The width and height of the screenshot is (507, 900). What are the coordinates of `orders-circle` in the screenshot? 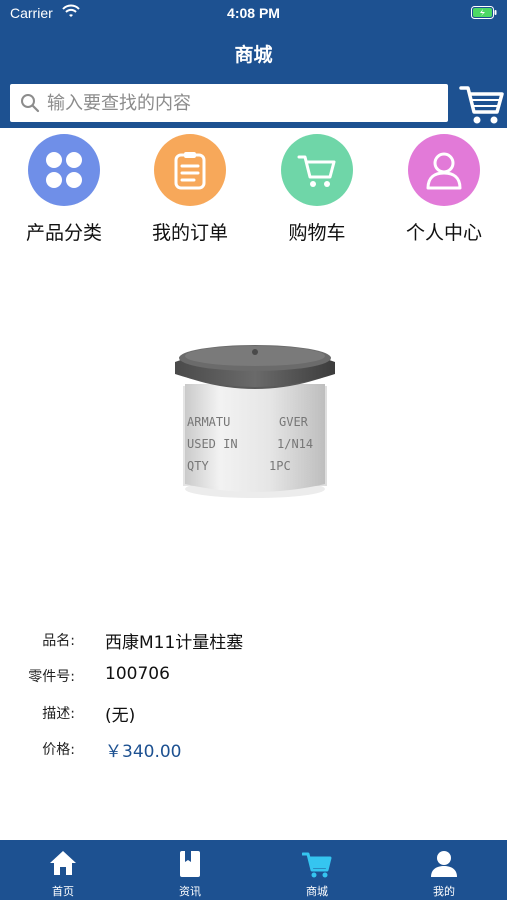 It's located at (190, 170).